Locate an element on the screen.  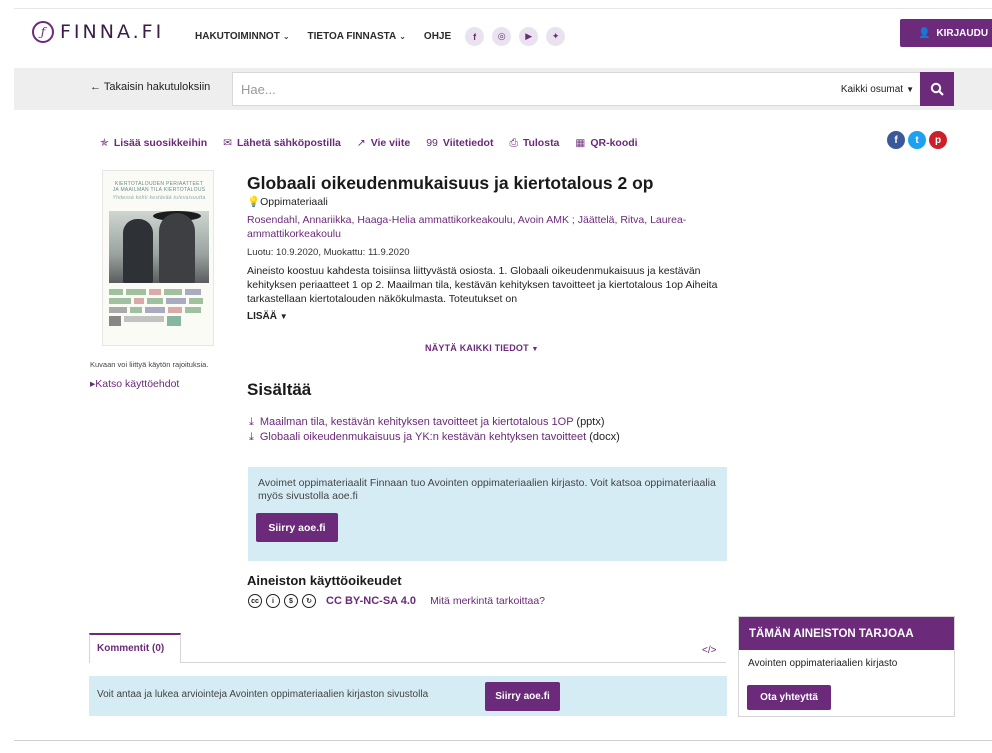
contains-heading: Sisältää is located at coordinates (279, 389).